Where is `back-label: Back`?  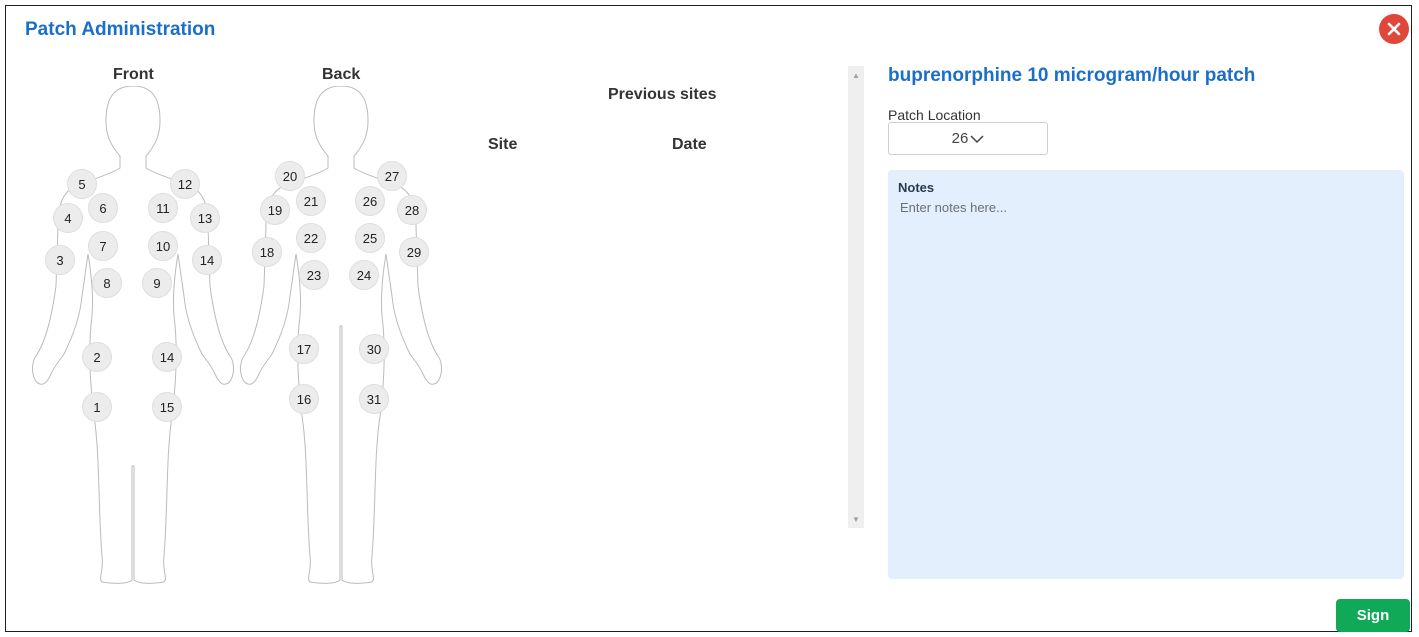
back-label: Back is located at coordinates (341, 74).